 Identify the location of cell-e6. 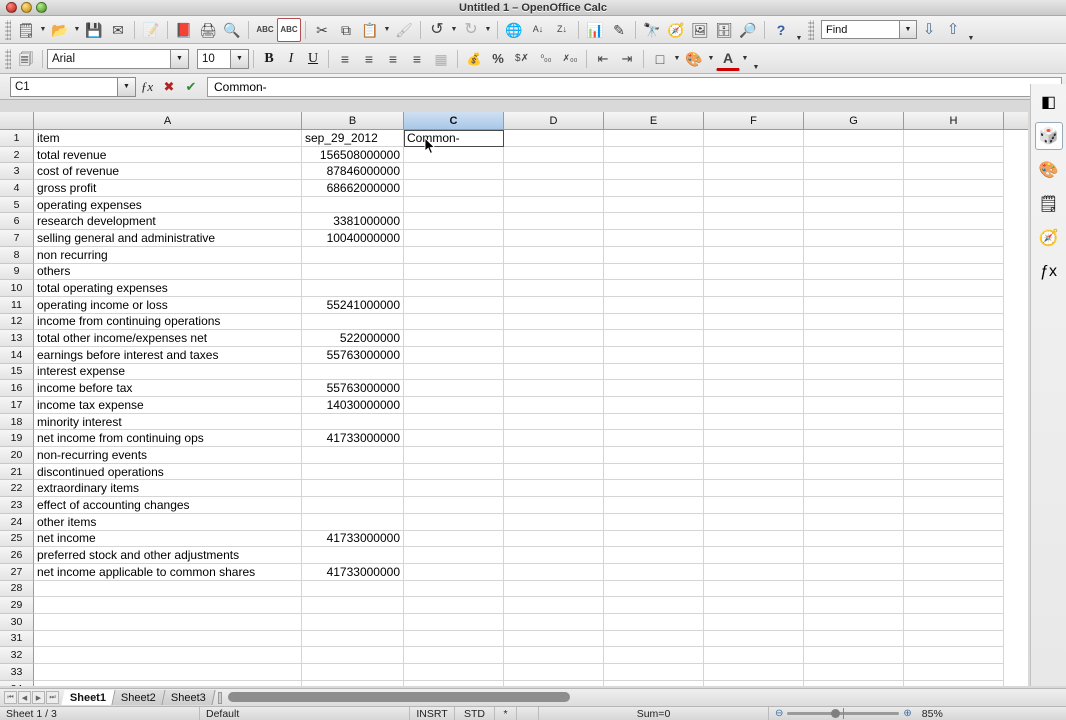
(654, 222).